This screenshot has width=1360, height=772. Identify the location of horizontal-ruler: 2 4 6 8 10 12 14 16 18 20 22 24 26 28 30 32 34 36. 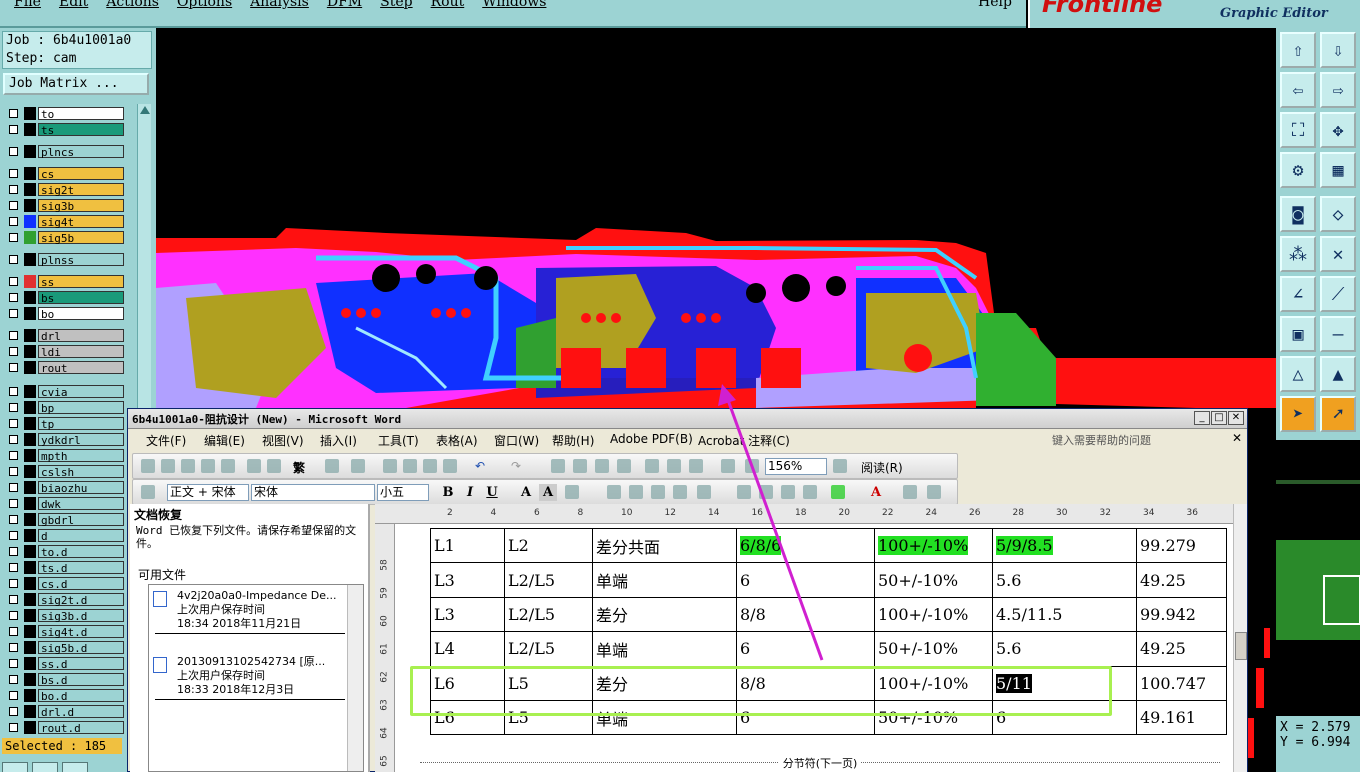
(804, 514).